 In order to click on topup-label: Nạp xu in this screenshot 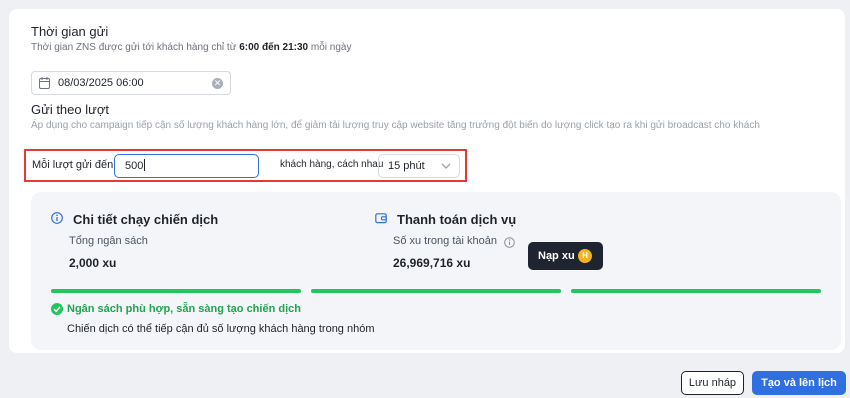, I will do `click(556, 256)`.